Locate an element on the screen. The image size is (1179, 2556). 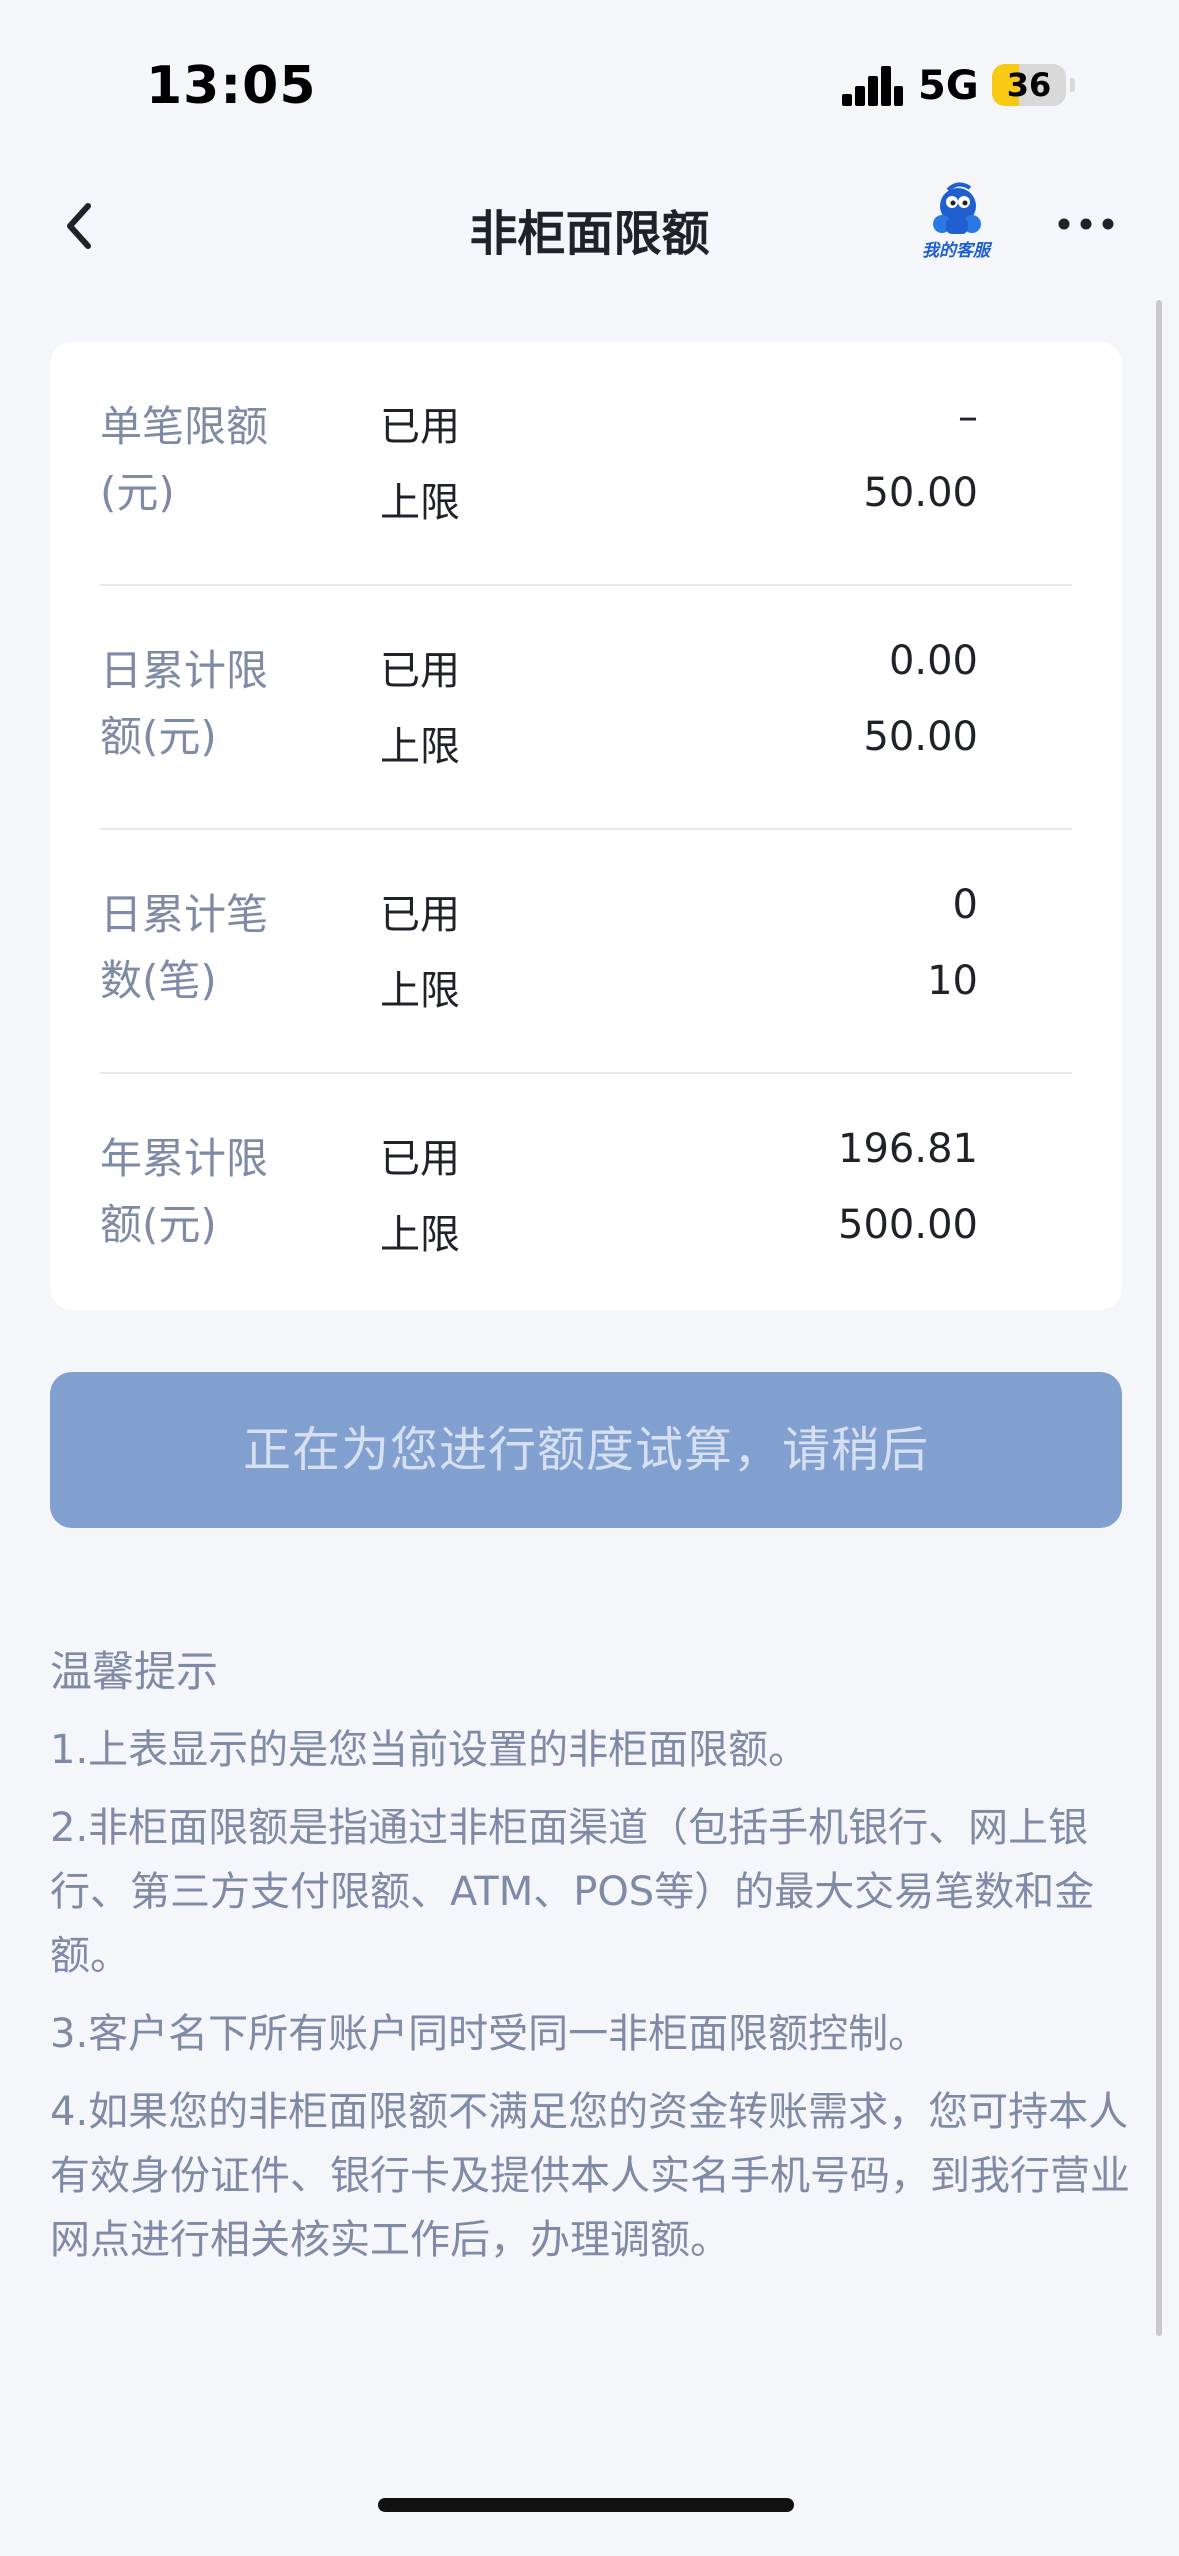
battery-level: 36 is located at coordinates (1029, 85).